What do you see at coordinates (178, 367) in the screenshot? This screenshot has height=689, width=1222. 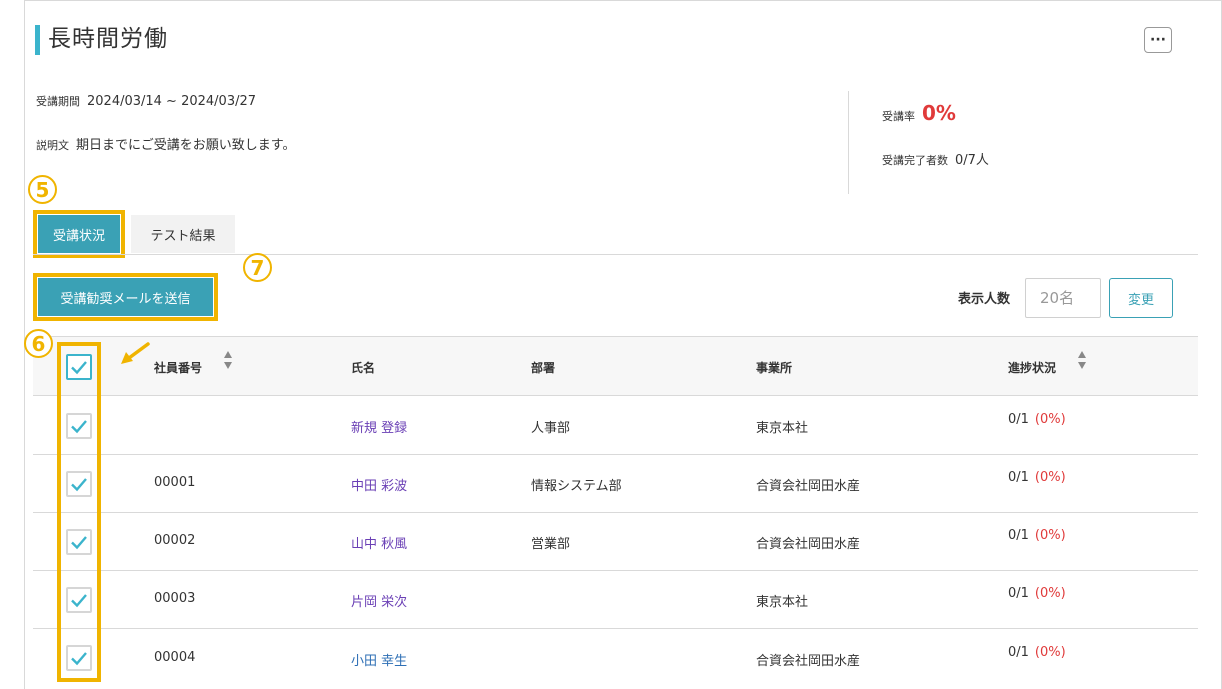 I see `column-header-employee-id: 社員番号` at bounding box center [178, 367].